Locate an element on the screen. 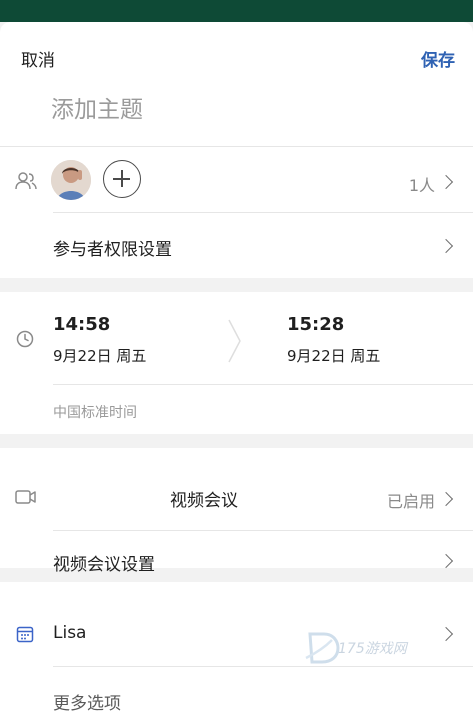 The height and width of the screenshot is (720, 473). add-participant-button is located at coordinates (122, 179).